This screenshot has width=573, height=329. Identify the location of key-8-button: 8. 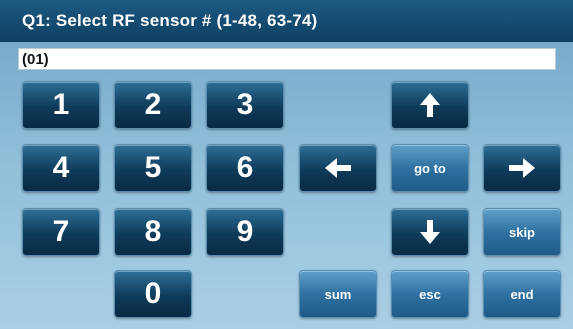
(153, 232).